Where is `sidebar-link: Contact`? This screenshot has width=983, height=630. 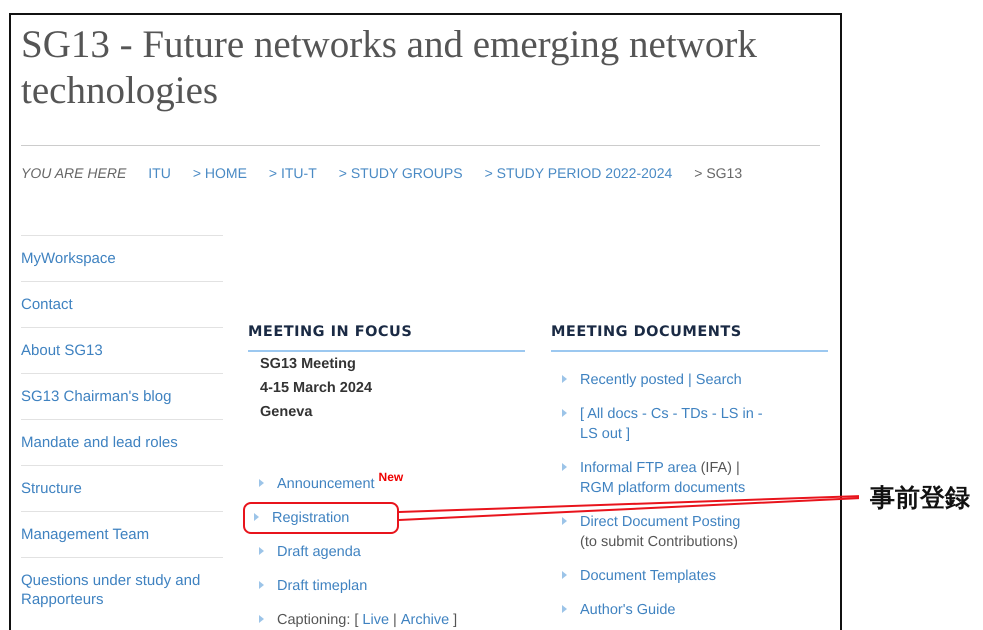
sidebar-link: Contact is located at coordinates (122, 304).